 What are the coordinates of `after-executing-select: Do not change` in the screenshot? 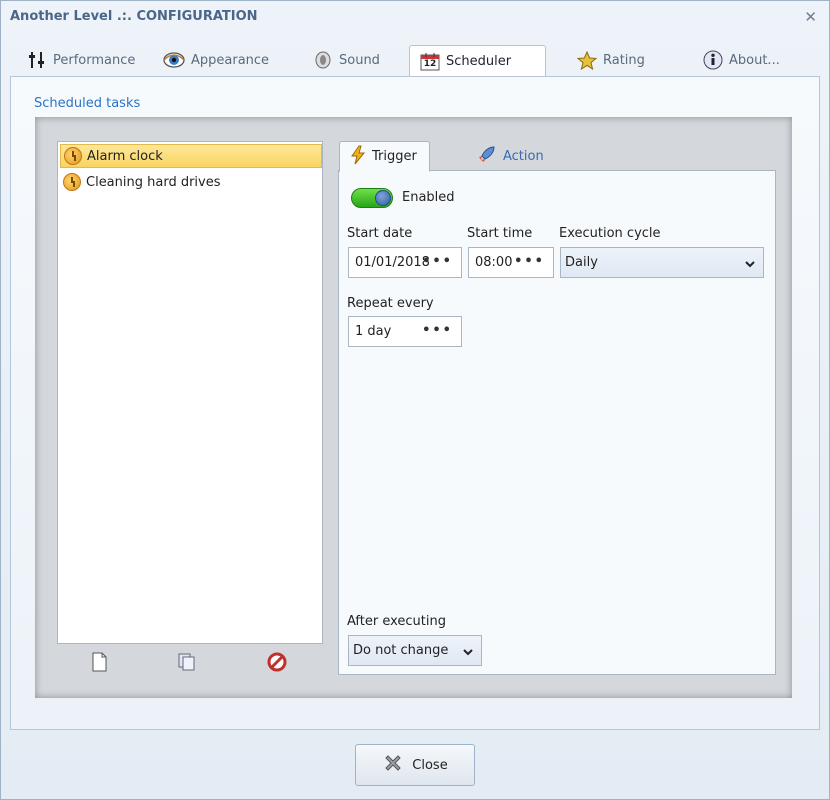 It's located at (415, 650).